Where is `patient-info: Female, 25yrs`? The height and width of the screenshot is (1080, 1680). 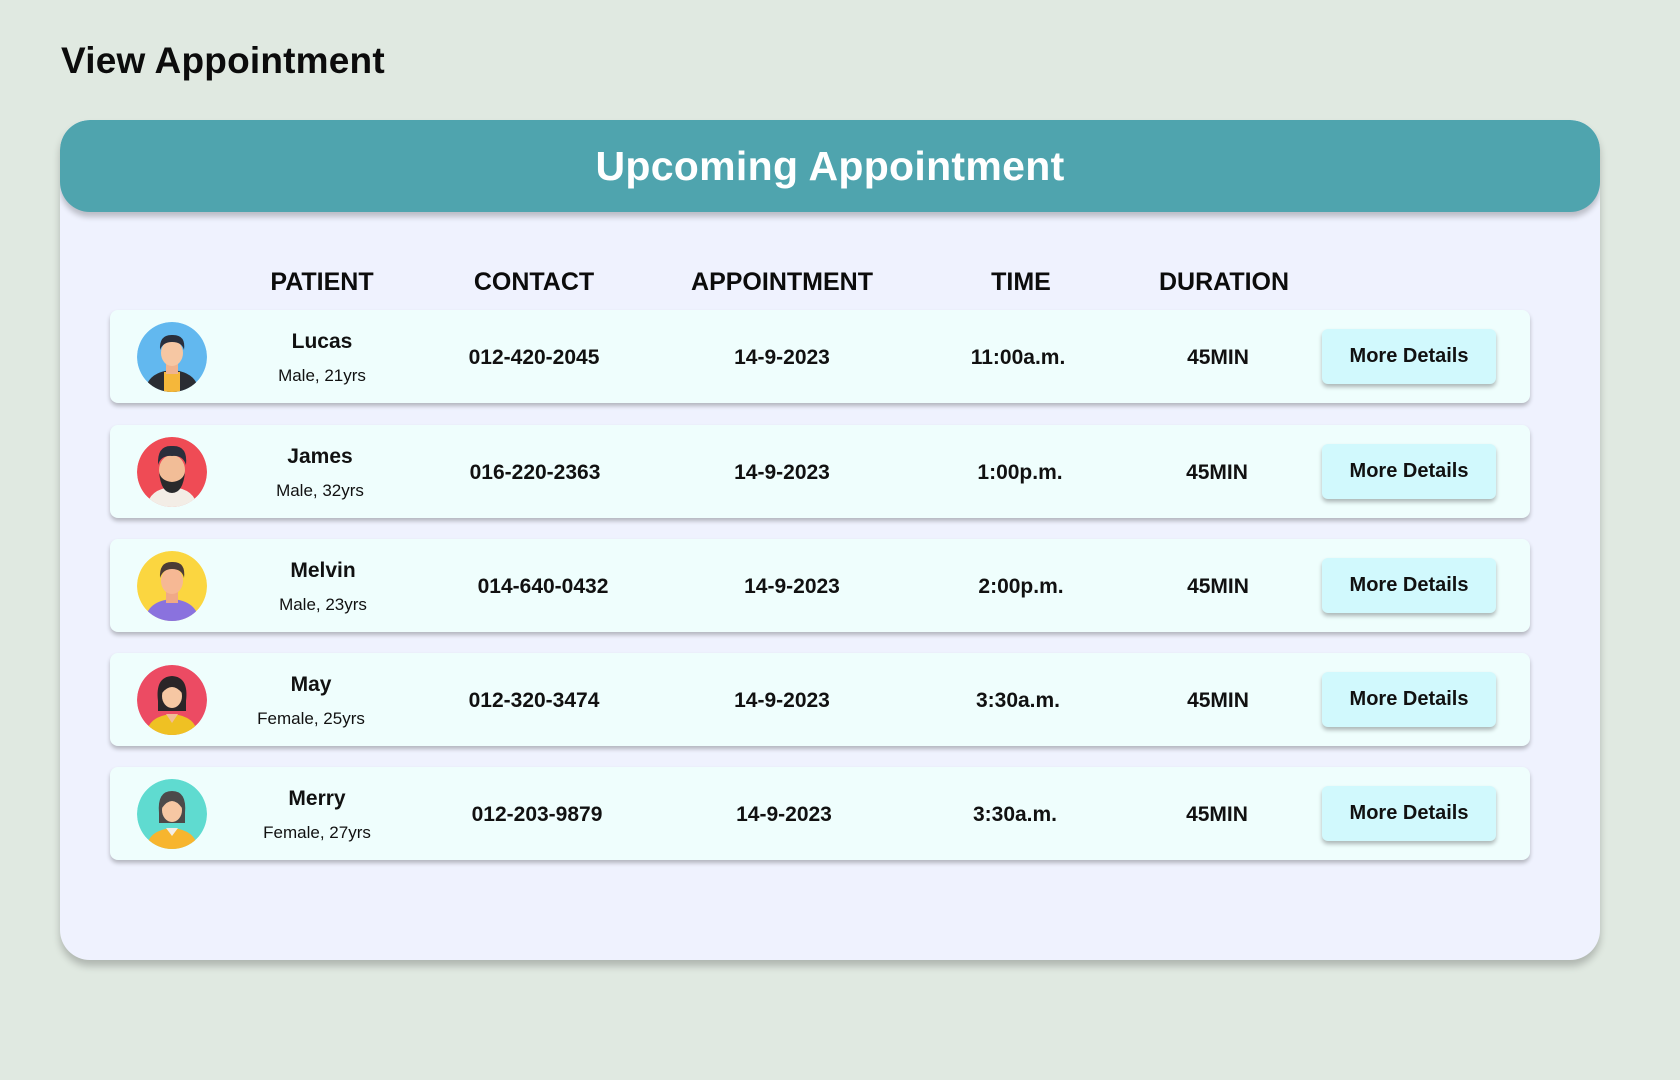 patient-info: Female, 25yrs is located at coordinates (311, 718).